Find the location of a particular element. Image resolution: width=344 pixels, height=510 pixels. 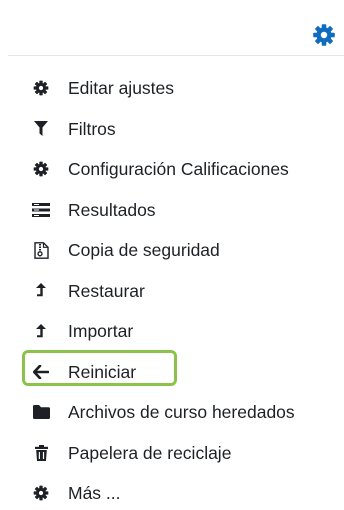

menu-item-editar-ajustes: Editar ajustes is located at coordinates (162, 88).